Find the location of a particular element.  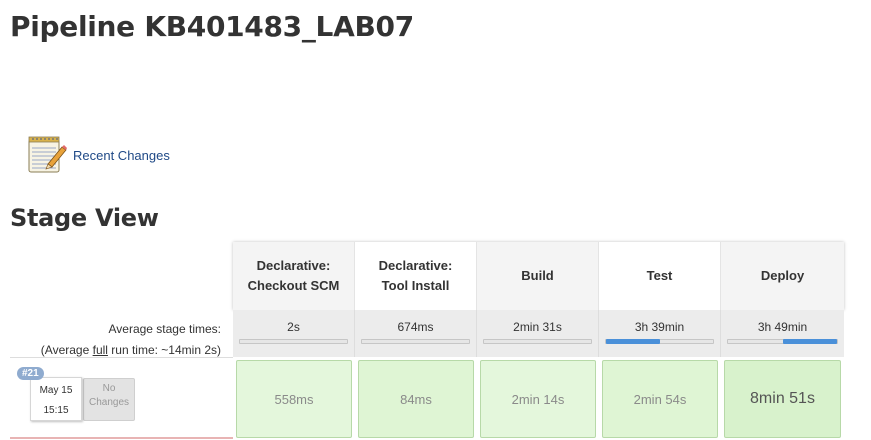

avg-time: 2s is located at coordinates (293, 327).